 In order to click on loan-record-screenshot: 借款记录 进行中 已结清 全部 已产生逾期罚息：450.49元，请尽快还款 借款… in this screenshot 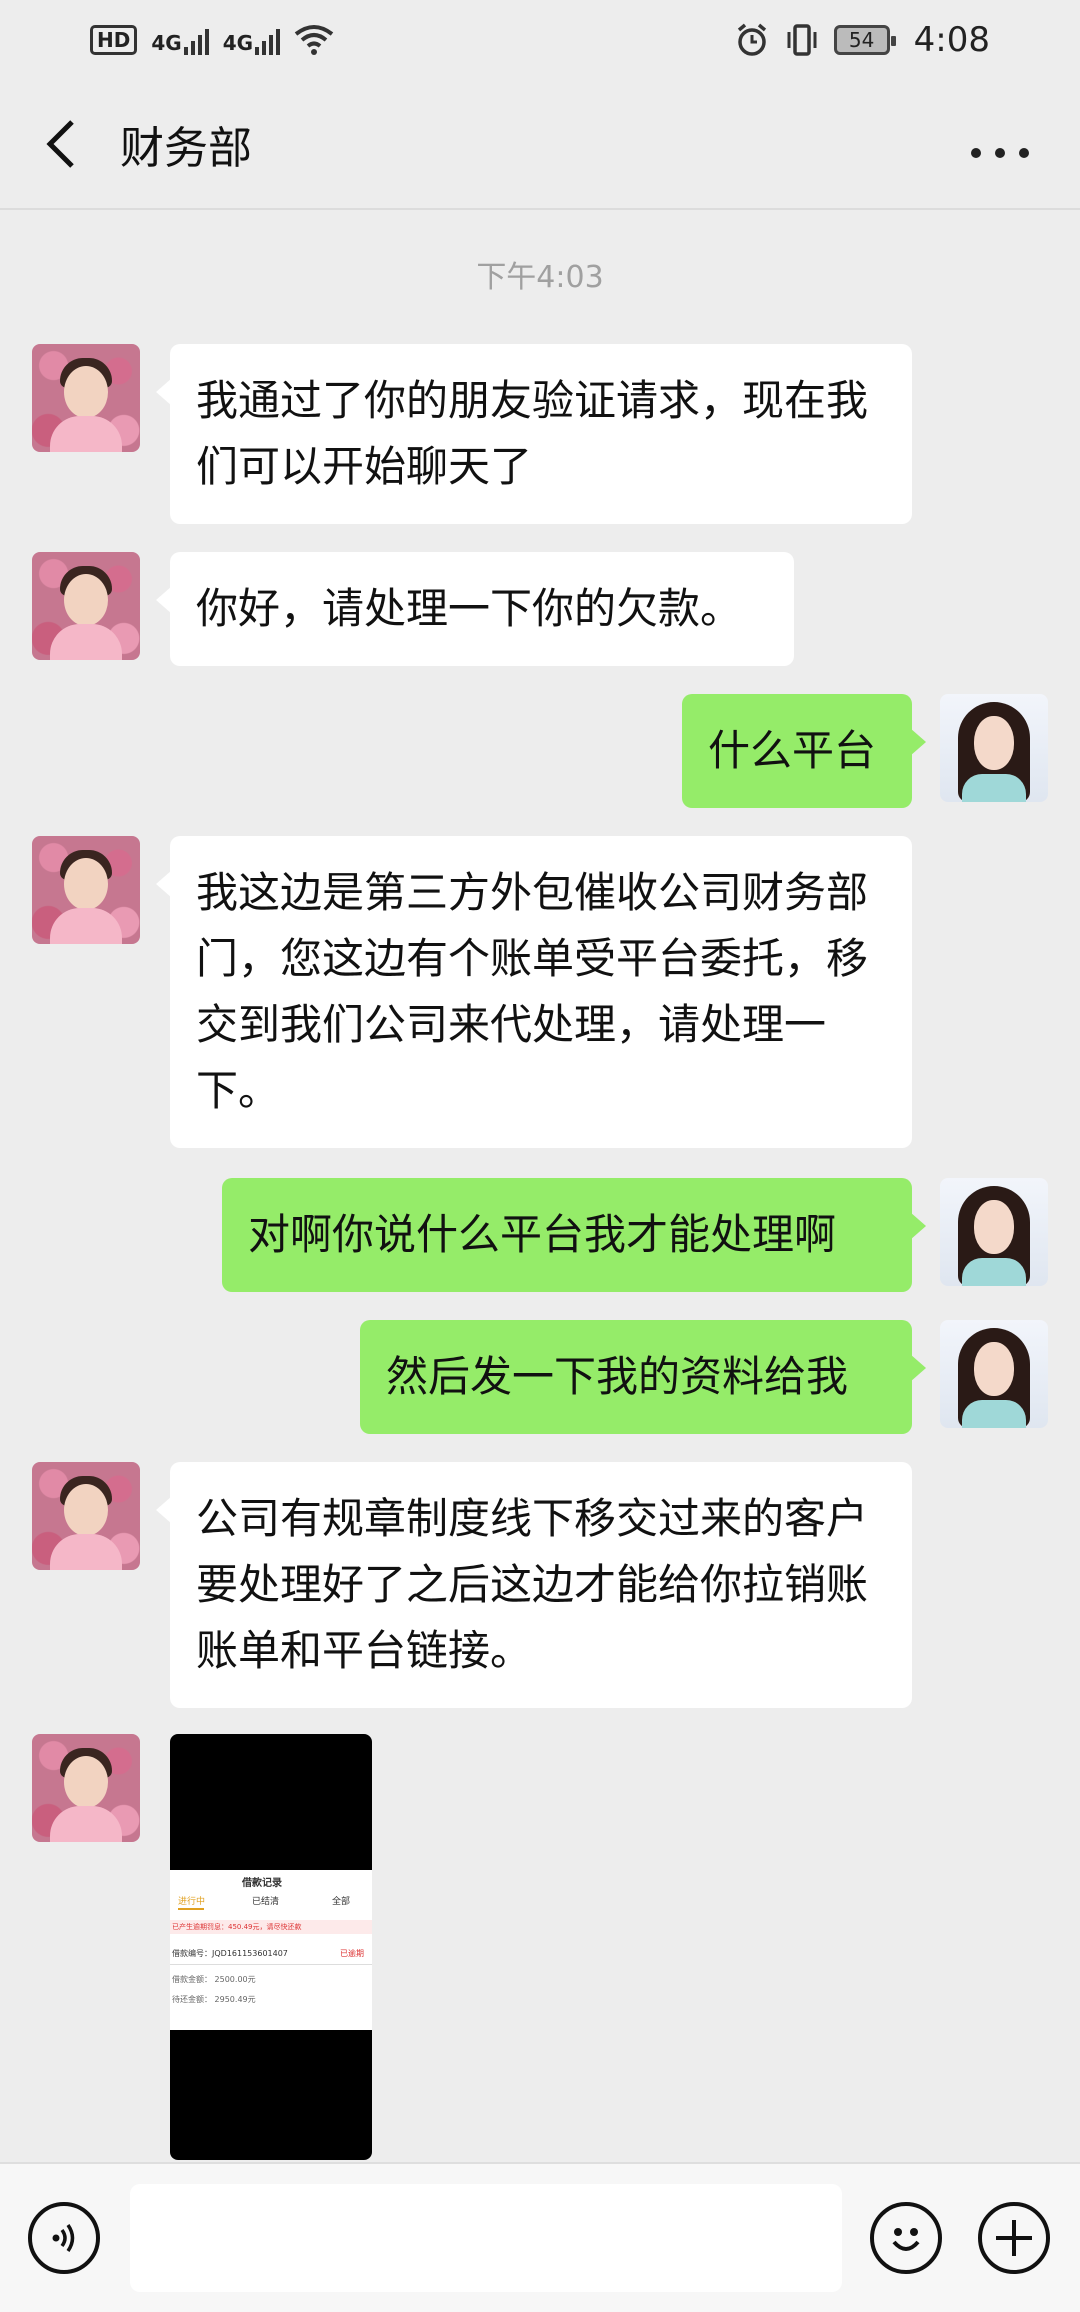, I will do `click(271, 1950)`.